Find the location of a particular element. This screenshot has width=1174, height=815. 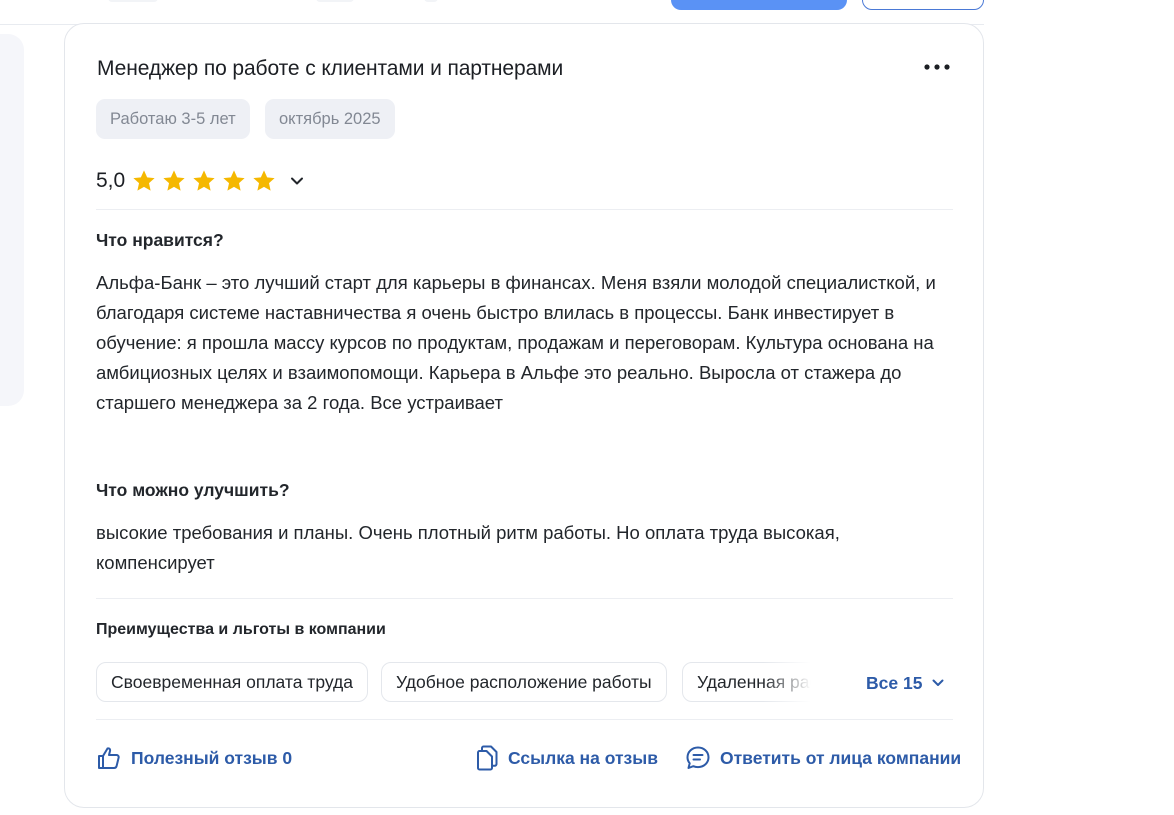

top-header is located at coordinates (492, 12).